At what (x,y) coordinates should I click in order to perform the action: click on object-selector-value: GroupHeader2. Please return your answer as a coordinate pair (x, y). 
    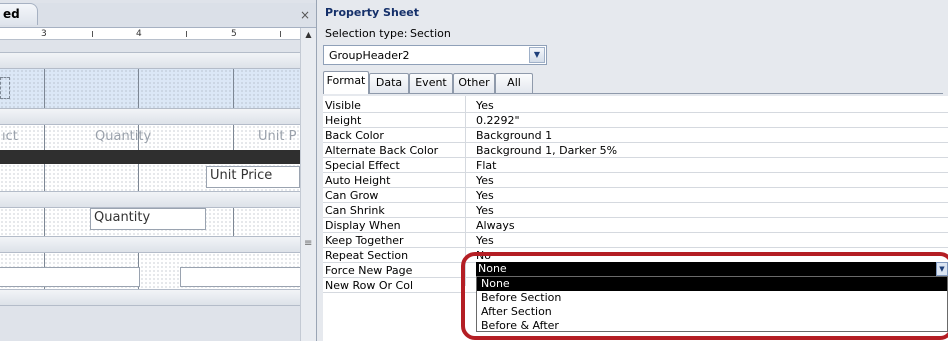
    Looking at the image, I should click on (369, 55).